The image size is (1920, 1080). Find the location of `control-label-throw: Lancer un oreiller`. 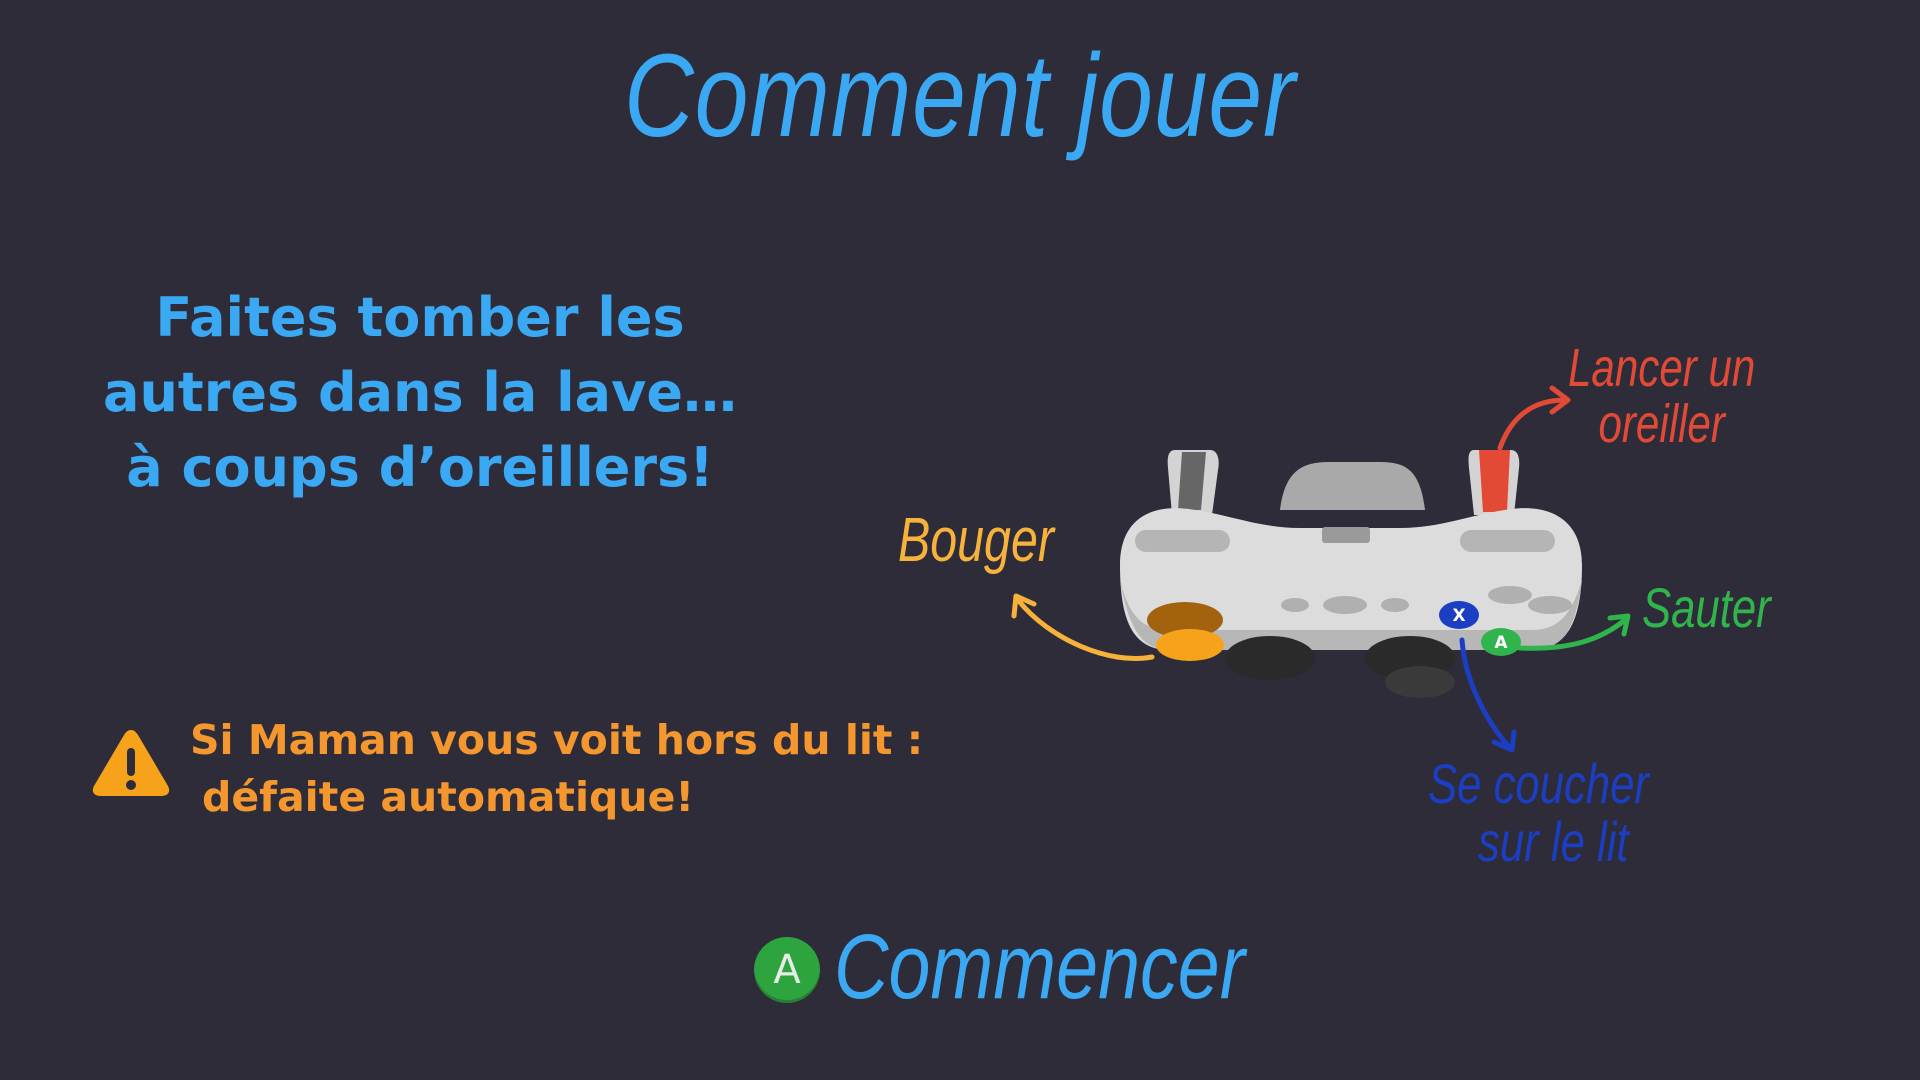

control-label-throw: Lancer un oreiller is located at coordinates (1661, 396).